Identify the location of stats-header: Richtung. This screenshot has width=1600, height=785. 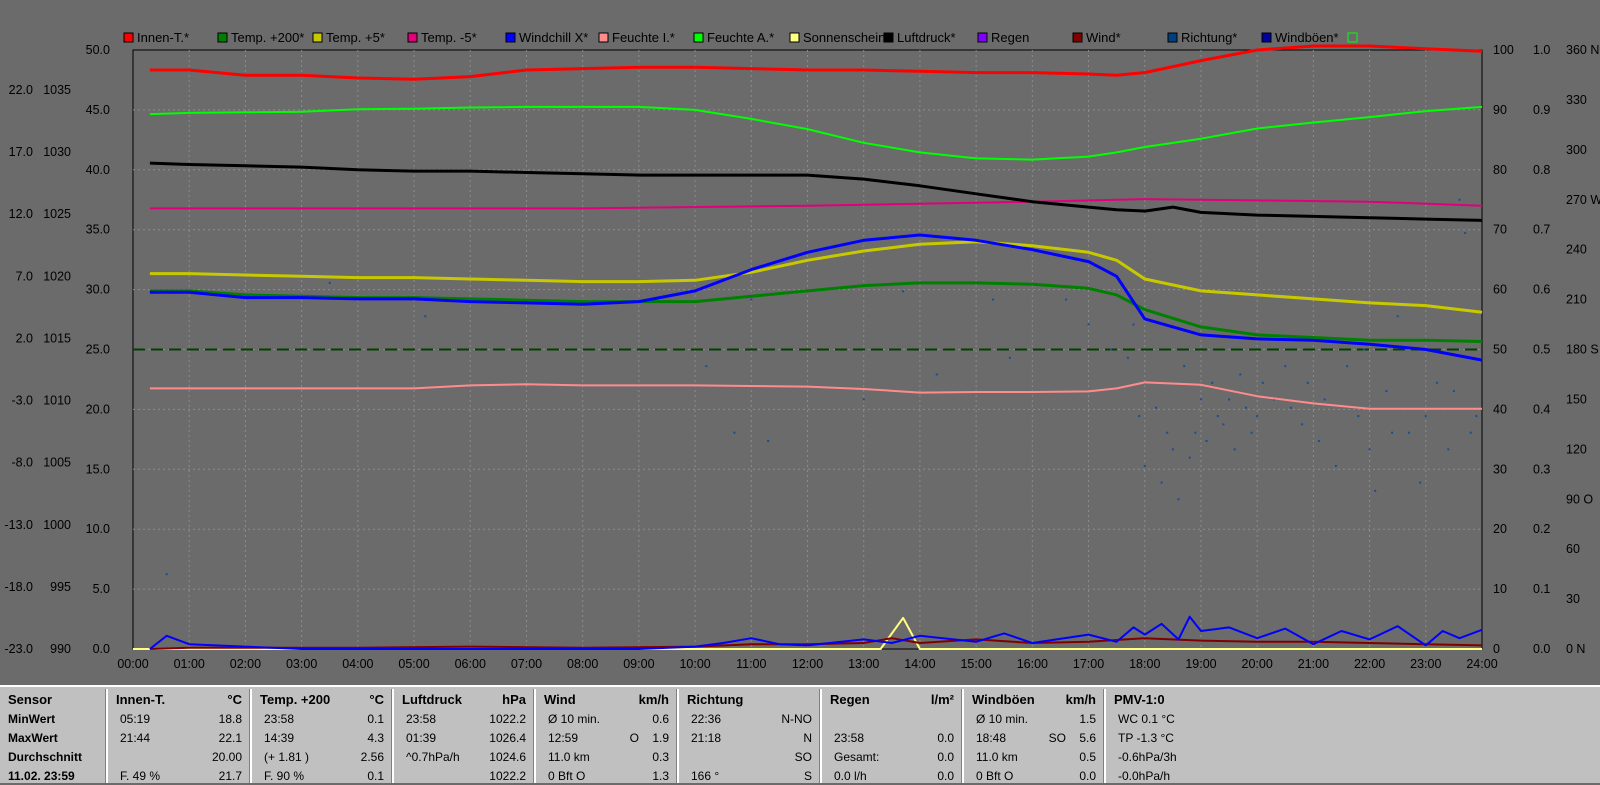
(750, 700).